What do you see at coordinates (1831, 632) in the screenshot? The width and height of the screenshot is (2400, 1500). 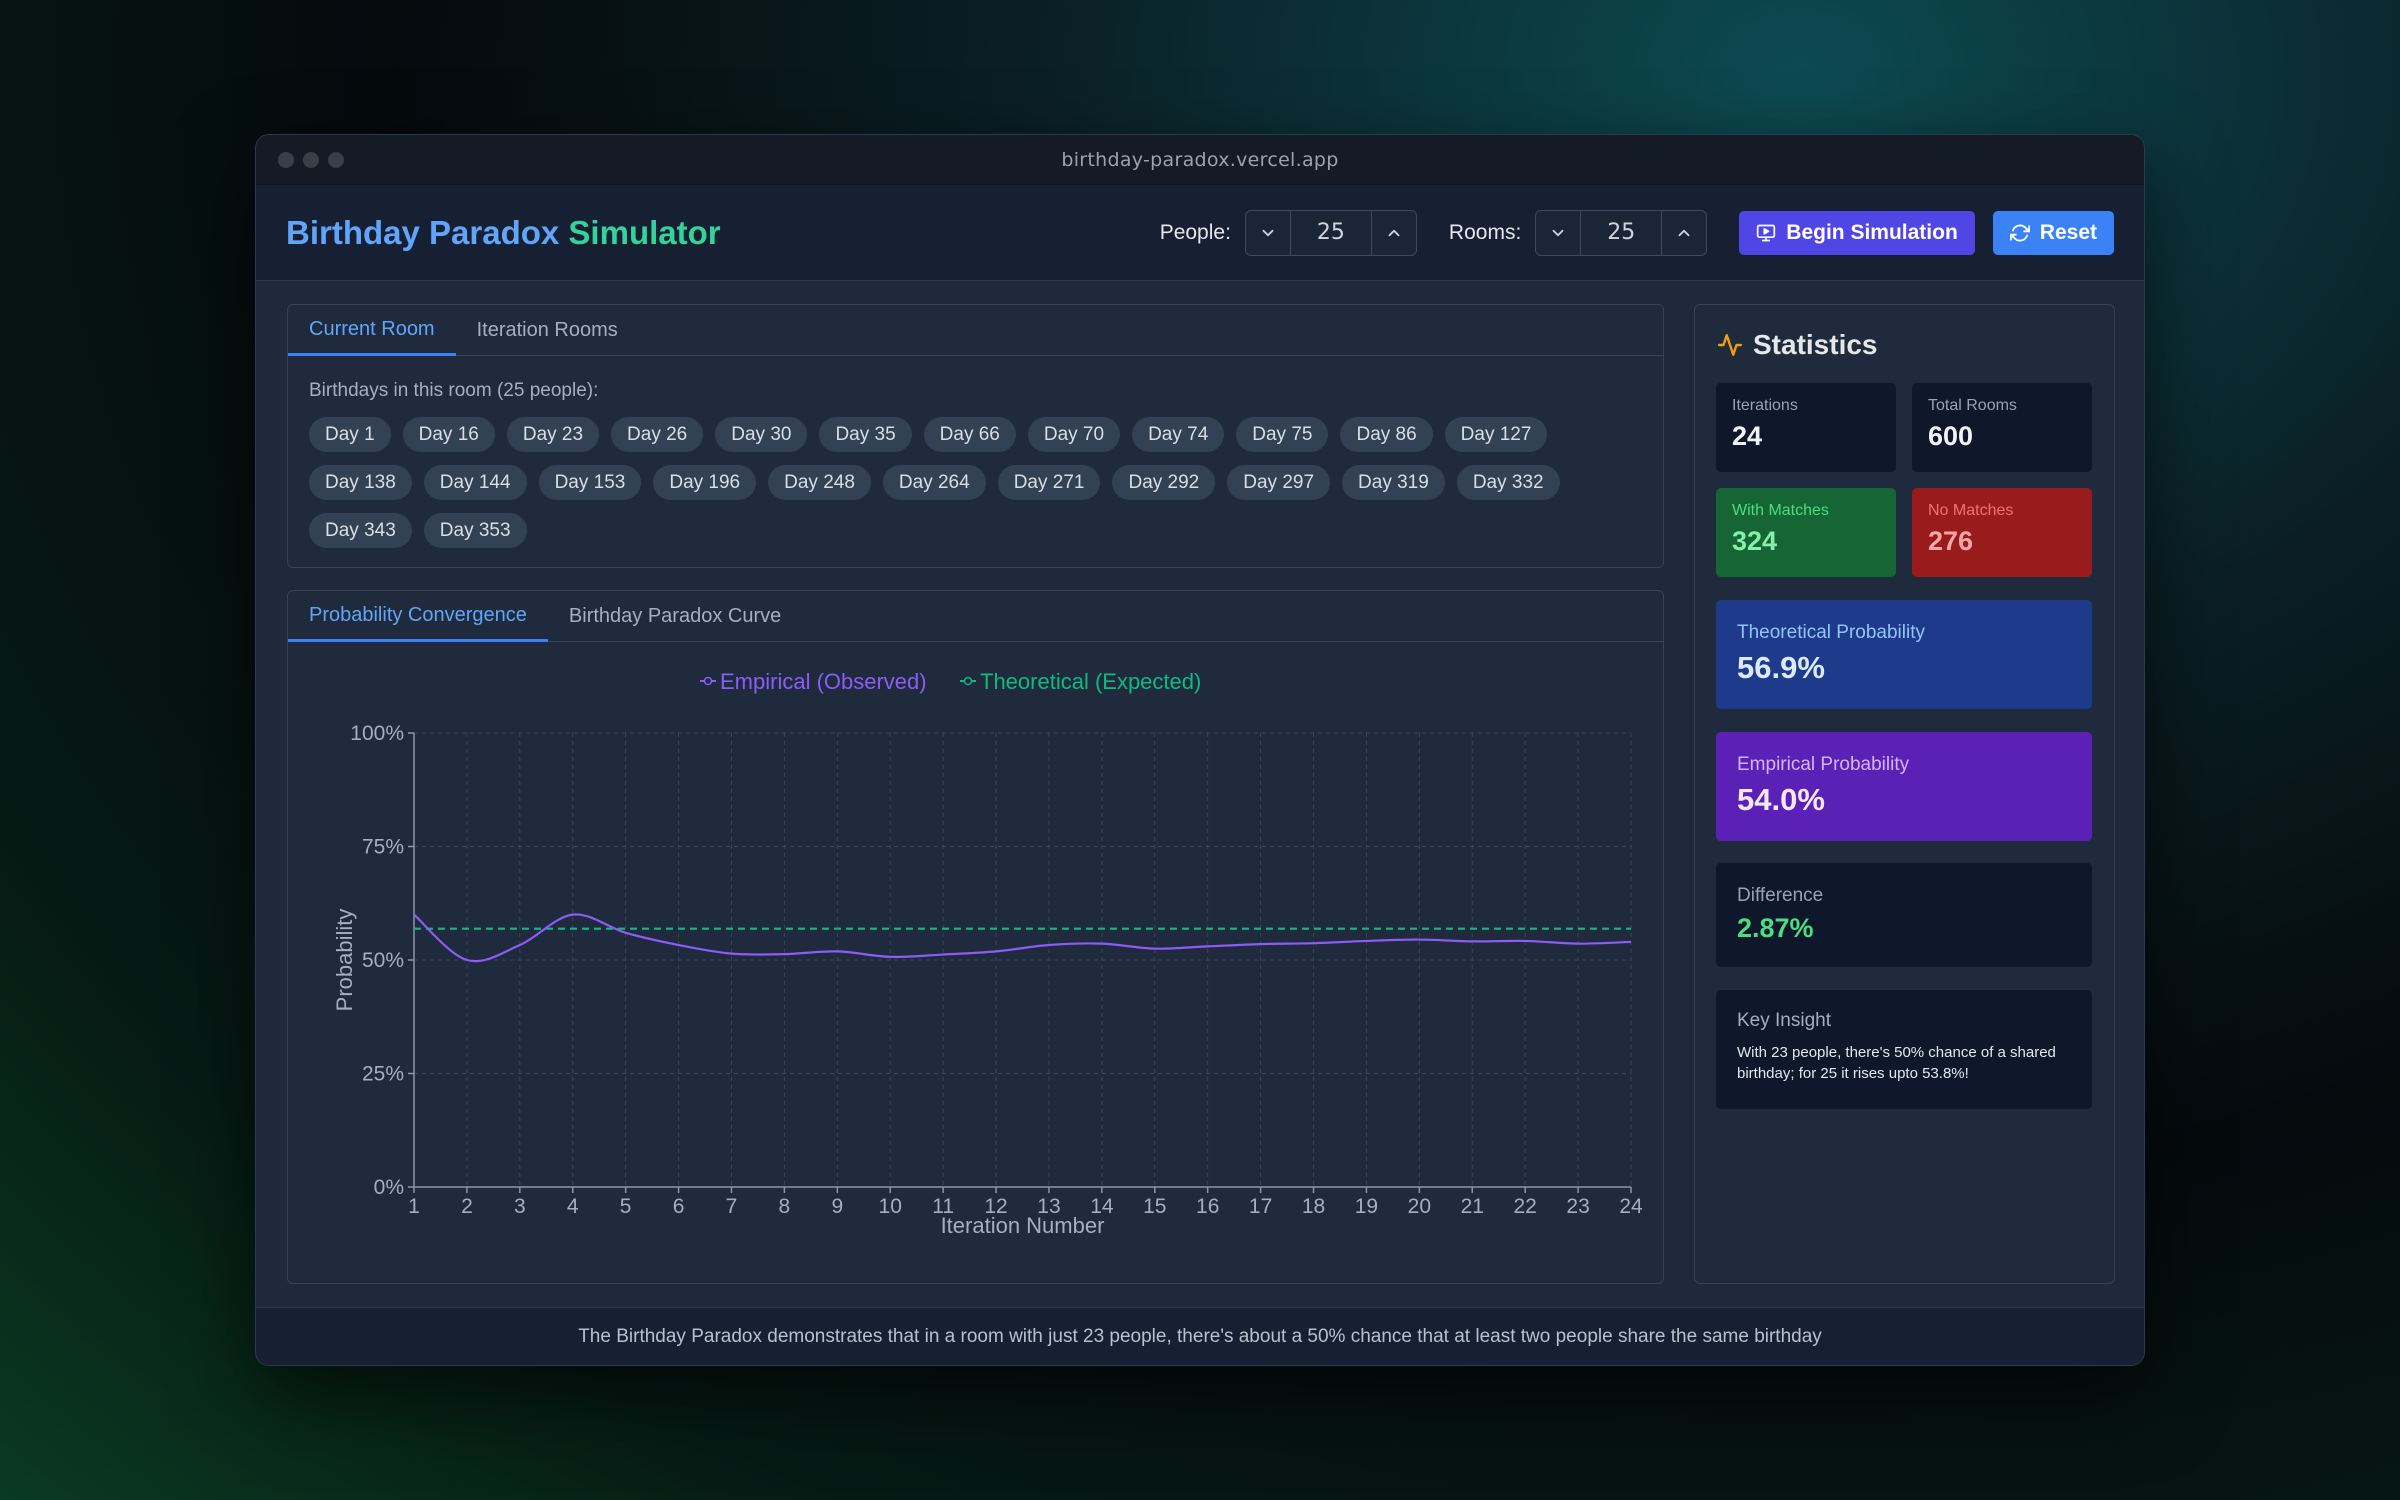 I see `theoretical-label: Theoretical Probability` at bounding box center [1831, 632].